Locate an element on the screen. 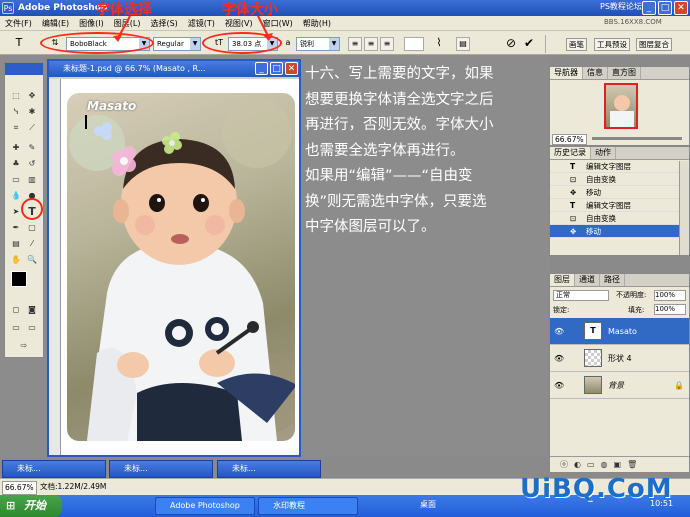 This screenshot has width=690, height=517. foreground-color-swatch is located at coordinates (19, 279).